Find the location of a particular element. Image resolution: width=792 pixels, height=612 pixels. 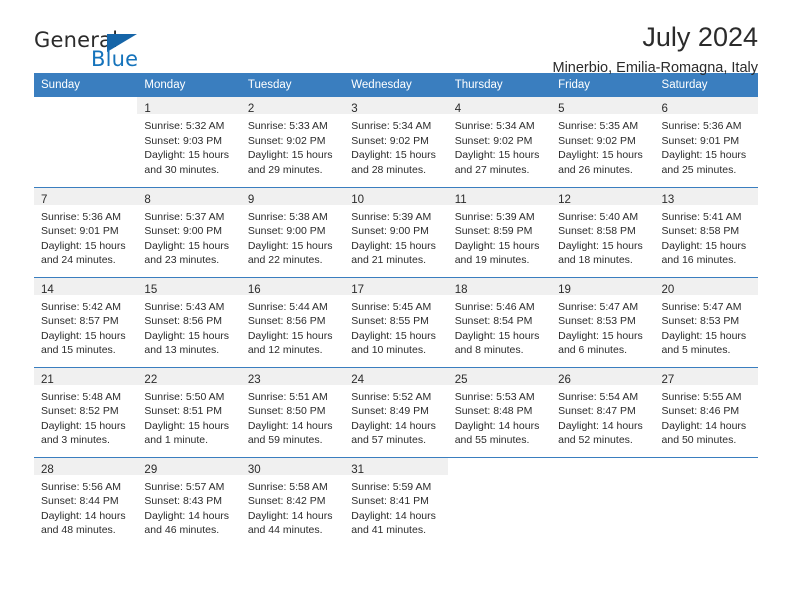

weekday-header-thursday: Thursday is located at coordinates (499, 85).